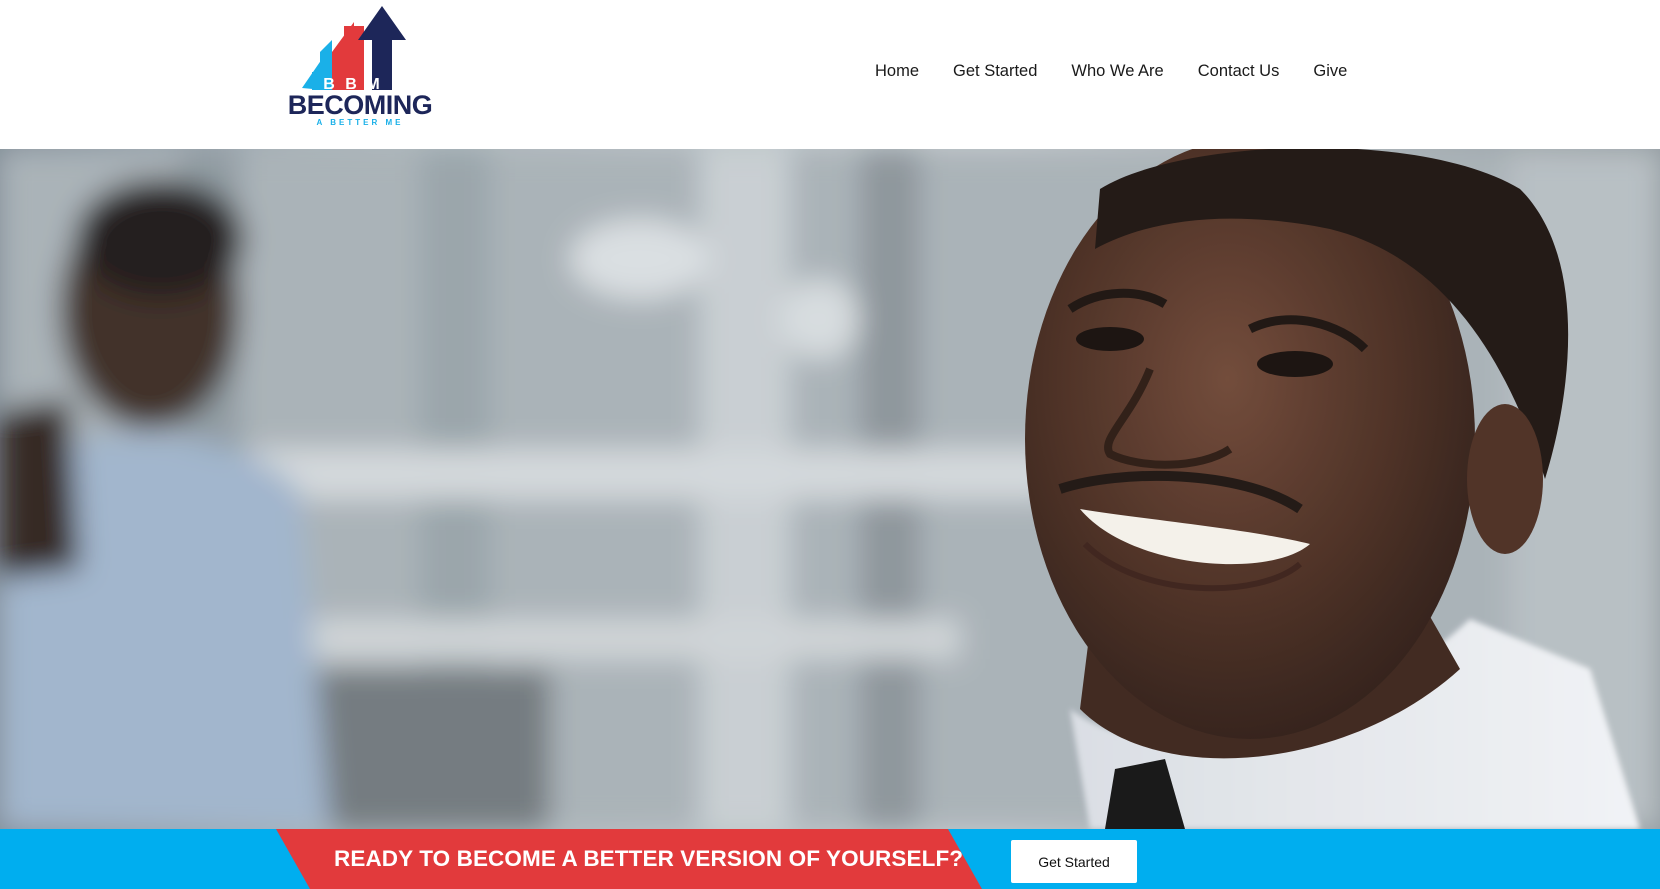 Image resolution: width=1660 pixels, height=889 pixels. What do you see at coordinates (995, 71) in the screenshot?
I see `nav-get-started: Get Started` at bounding box center [995, 71].